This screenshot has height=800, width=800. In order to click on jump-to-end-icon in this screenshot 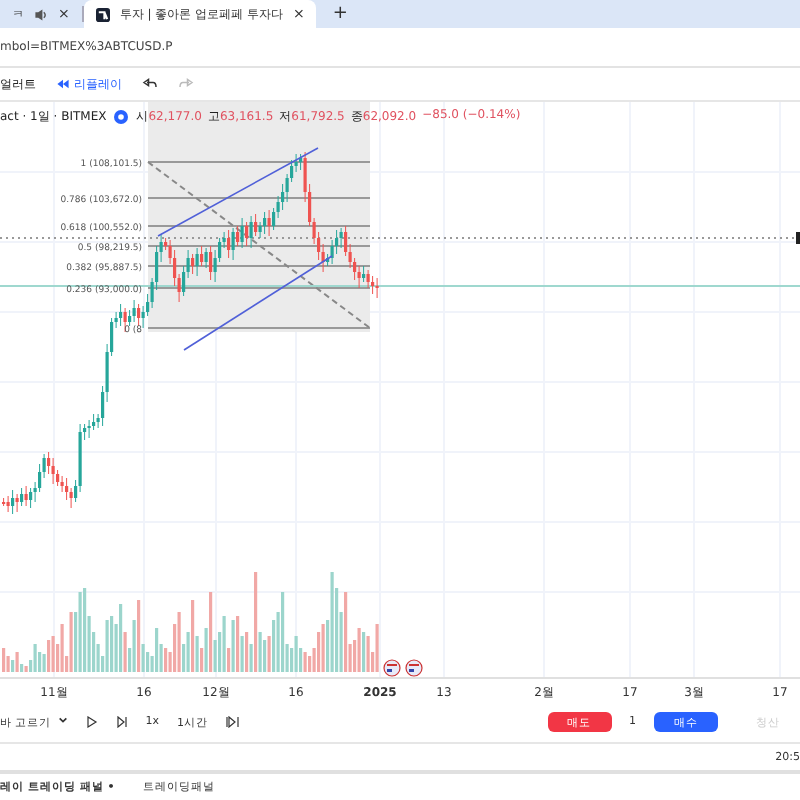, I will do `click(233, 722)`.